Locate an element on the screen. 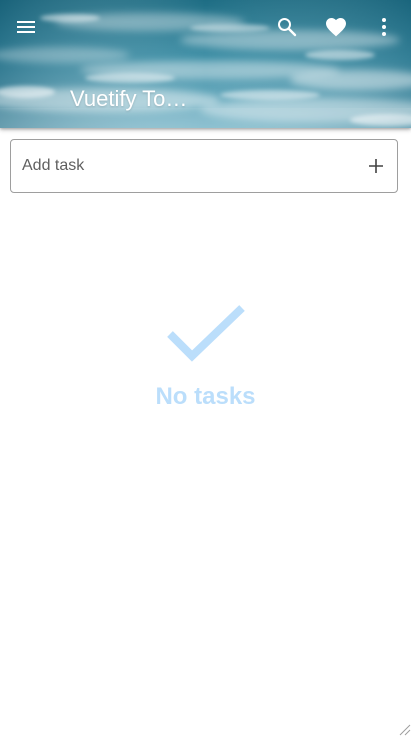 Image resolution: width=411 pixels, height=736 pixels. heart-icon is located at coordinates (336, 27).